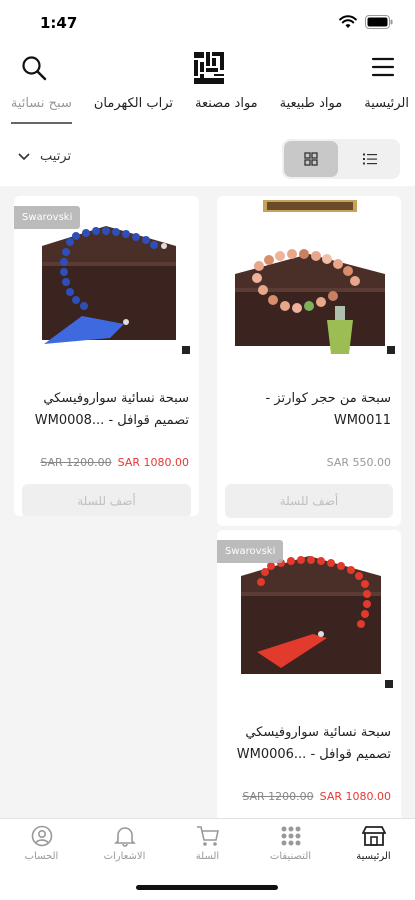 The image size is (415, 900). What do you see at coordinates (226, 108) in the screenshot?
I see `tab-manufactured-materials: مواد مصنعة` at bounding box center [226, 108].